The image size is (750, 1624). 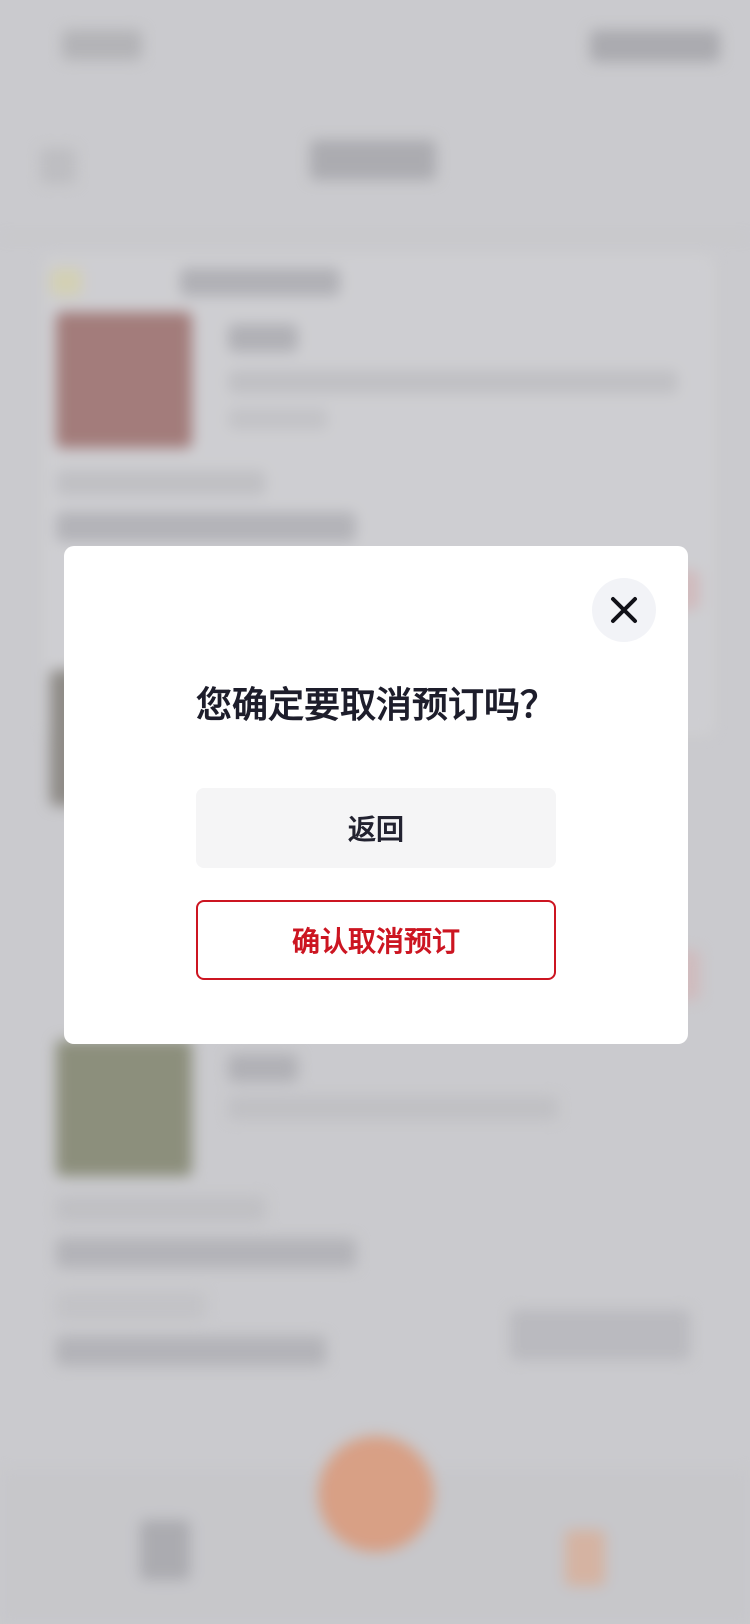 I want to click on close-button, so click(x=624, y=610).